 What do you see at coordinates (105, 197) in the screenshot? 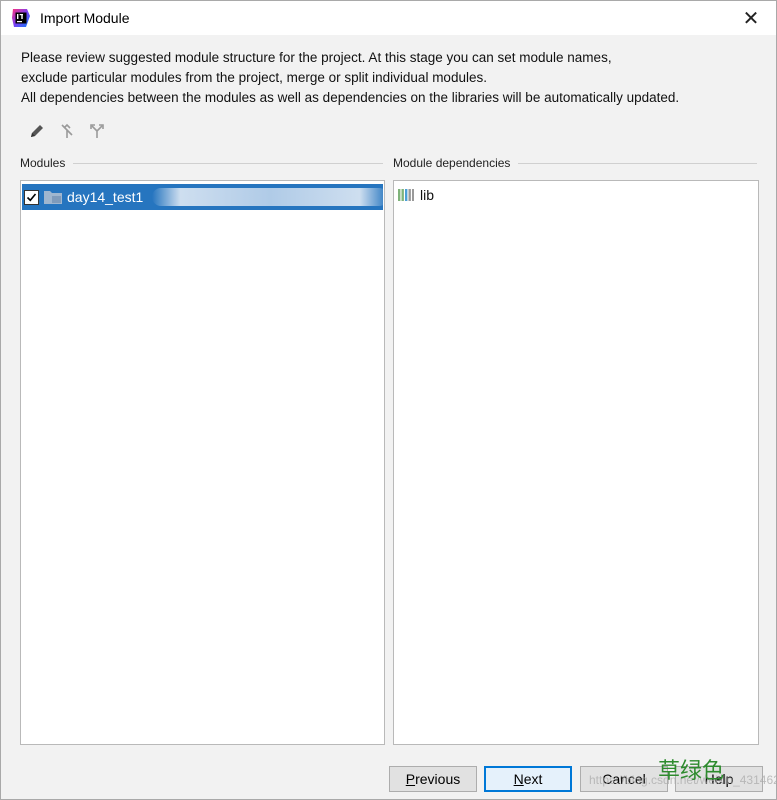
I see `module-name: day14_test1` at bounding box center [105, 197].